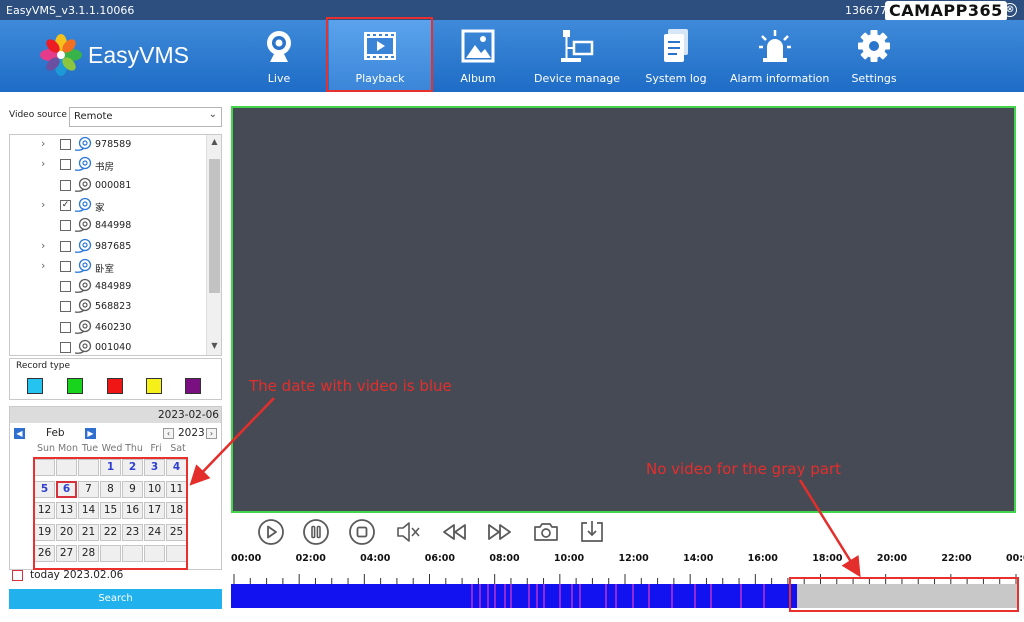 The height and width of the screenshot is (622, 1024). I want to click on timeline-hour-label: 00:00, so click(246, 558).